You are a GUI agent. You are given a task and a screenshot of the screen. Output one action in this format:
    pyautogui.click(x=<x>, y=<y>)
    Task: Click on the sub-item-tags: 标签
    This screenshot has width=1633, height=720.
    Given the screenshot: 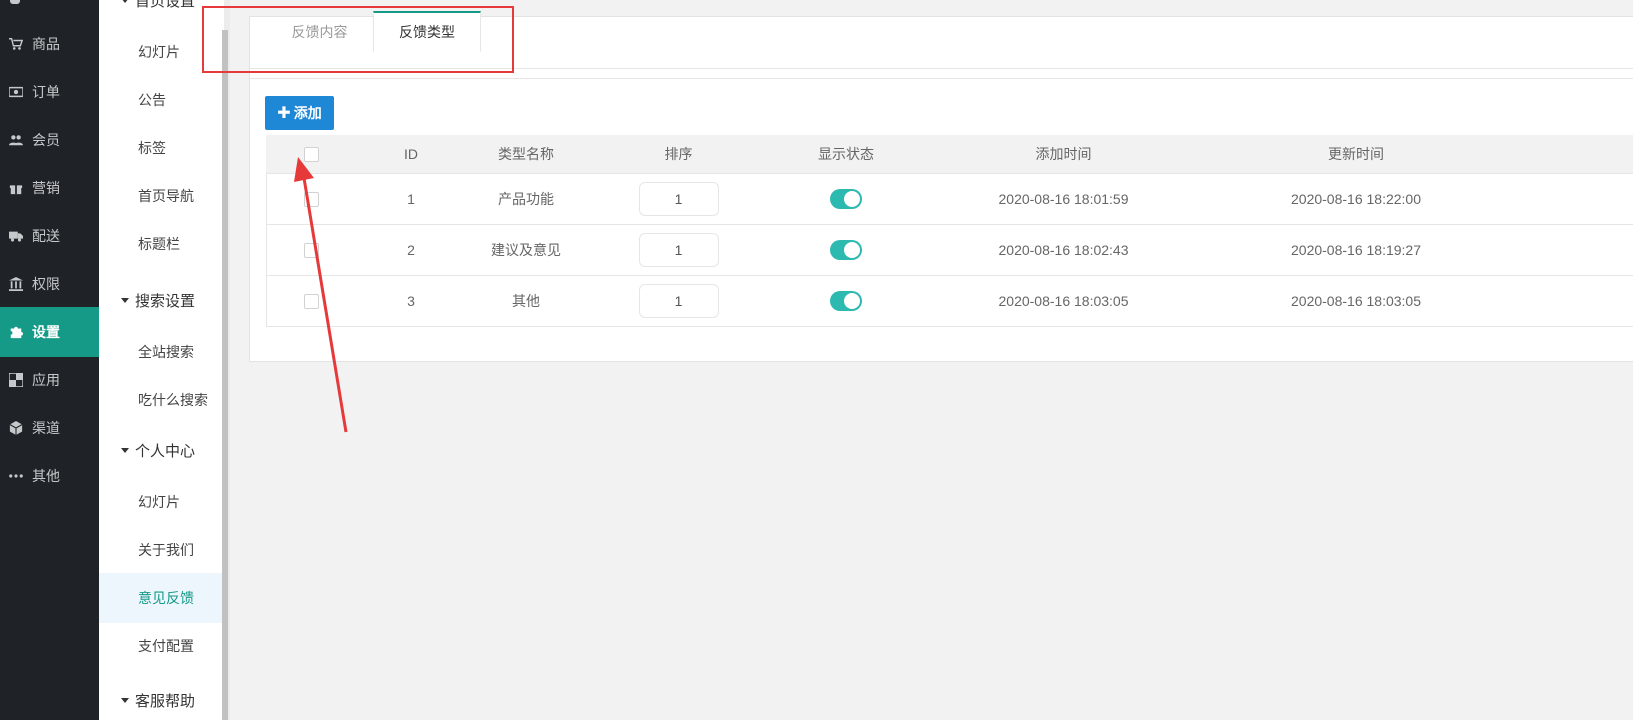 What is the action you would take?
    pyautogui.click(x=161, y=148)
    